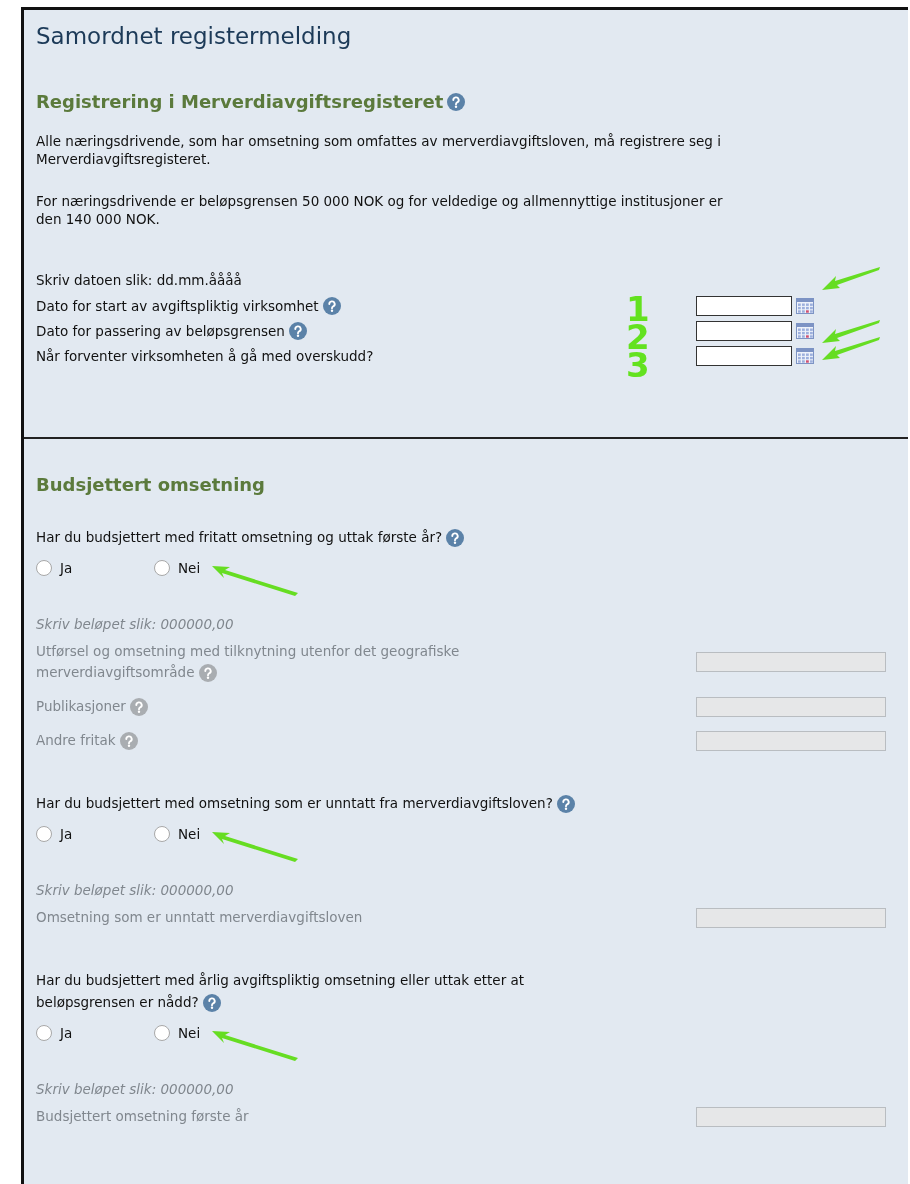 This screenshot has width=910, height=1184. I want to click on field-label: Dato for start av avgiftspliktig virksomhet, so click(177, 305).